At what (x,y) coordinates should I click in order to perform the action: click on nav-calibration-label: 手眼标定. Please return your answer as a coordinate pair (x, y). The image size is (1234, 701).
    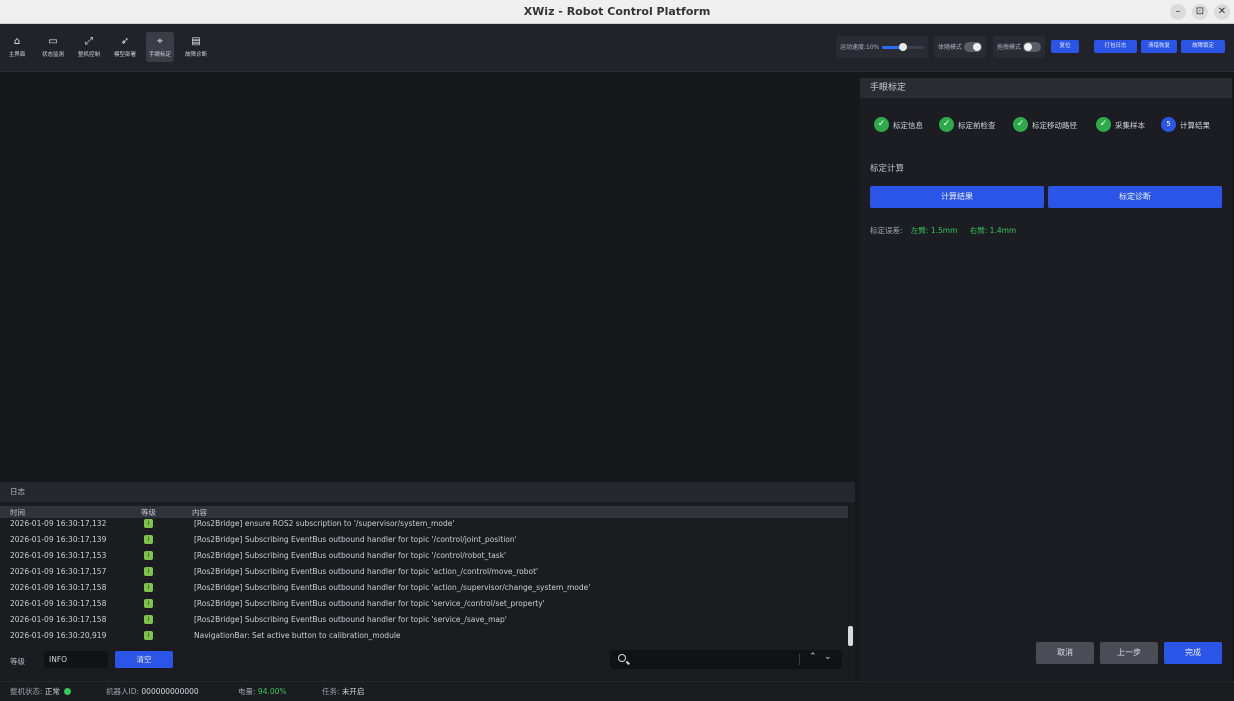
    Looking at the image, I should click on (159, 55).